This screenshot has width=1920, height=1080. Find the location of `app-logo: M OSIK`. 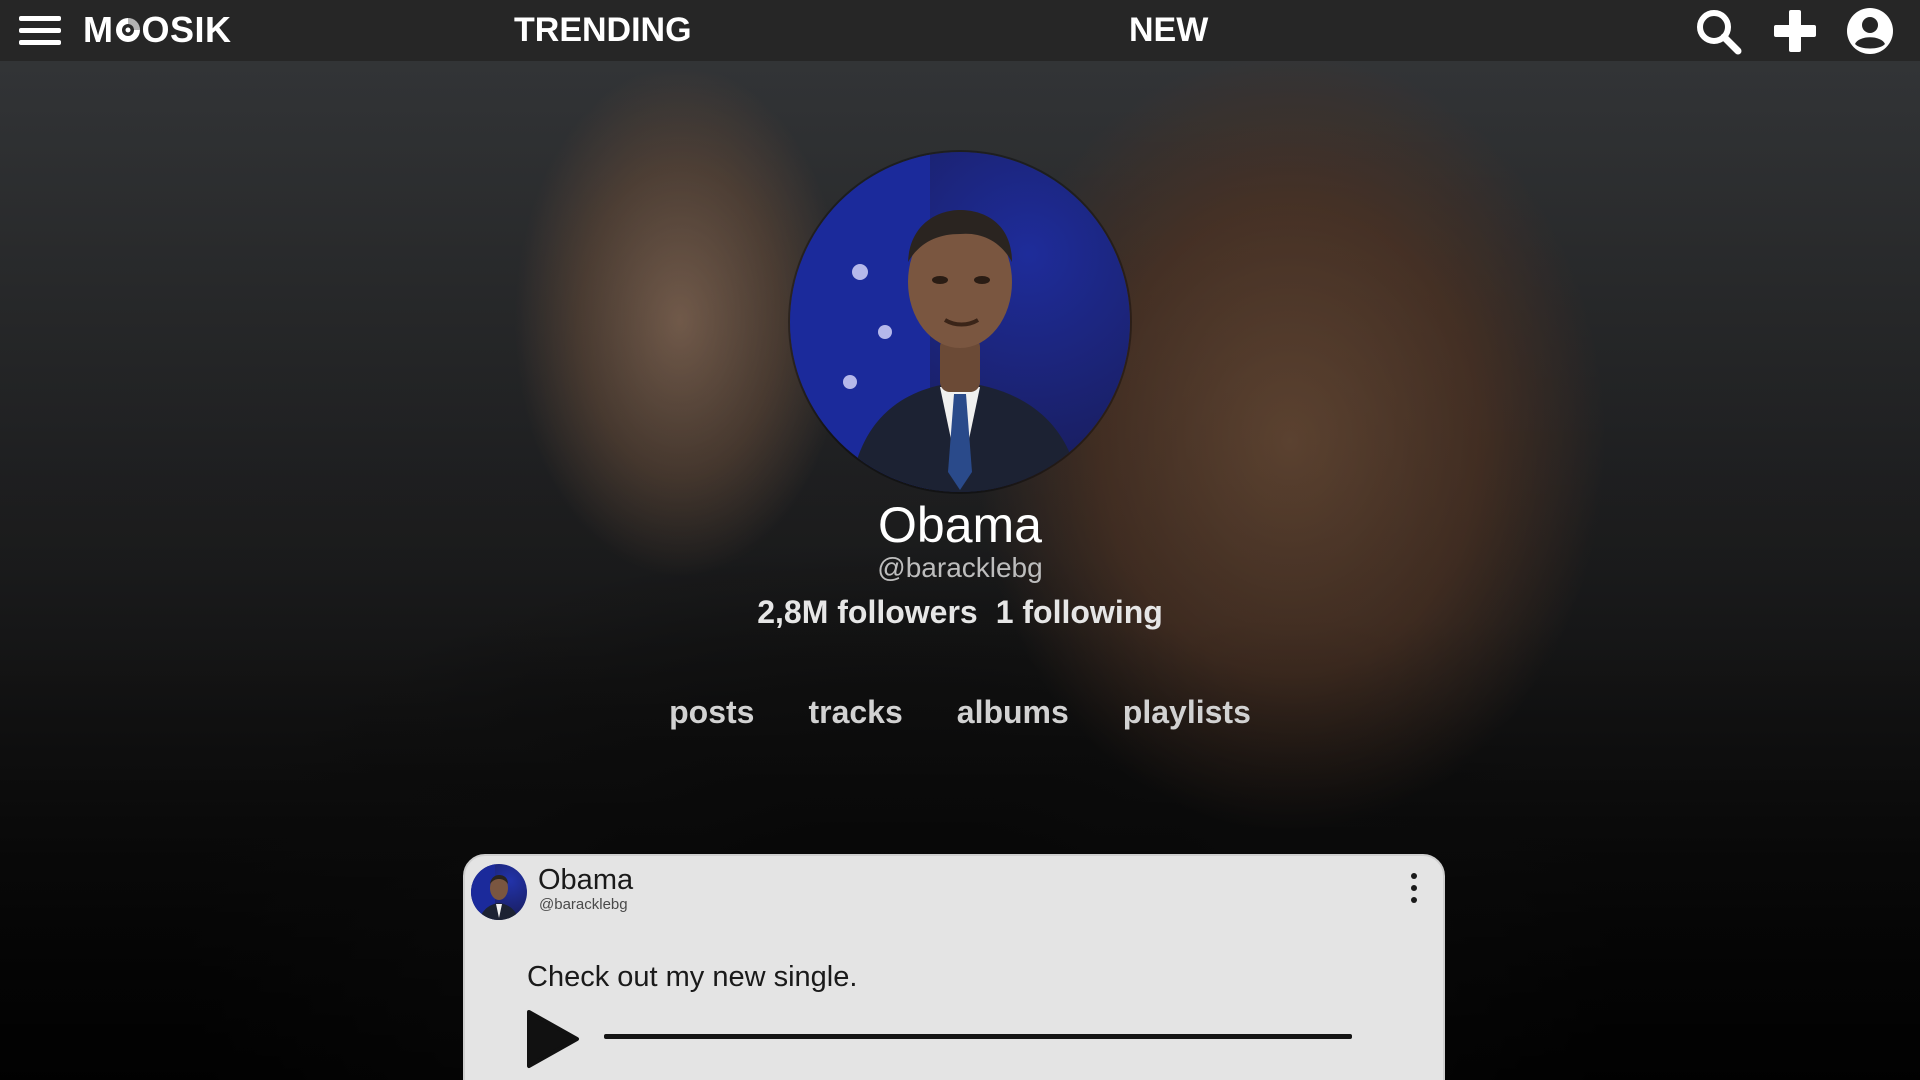

app-logo: M OSIK is located at coordinates (157, 30).